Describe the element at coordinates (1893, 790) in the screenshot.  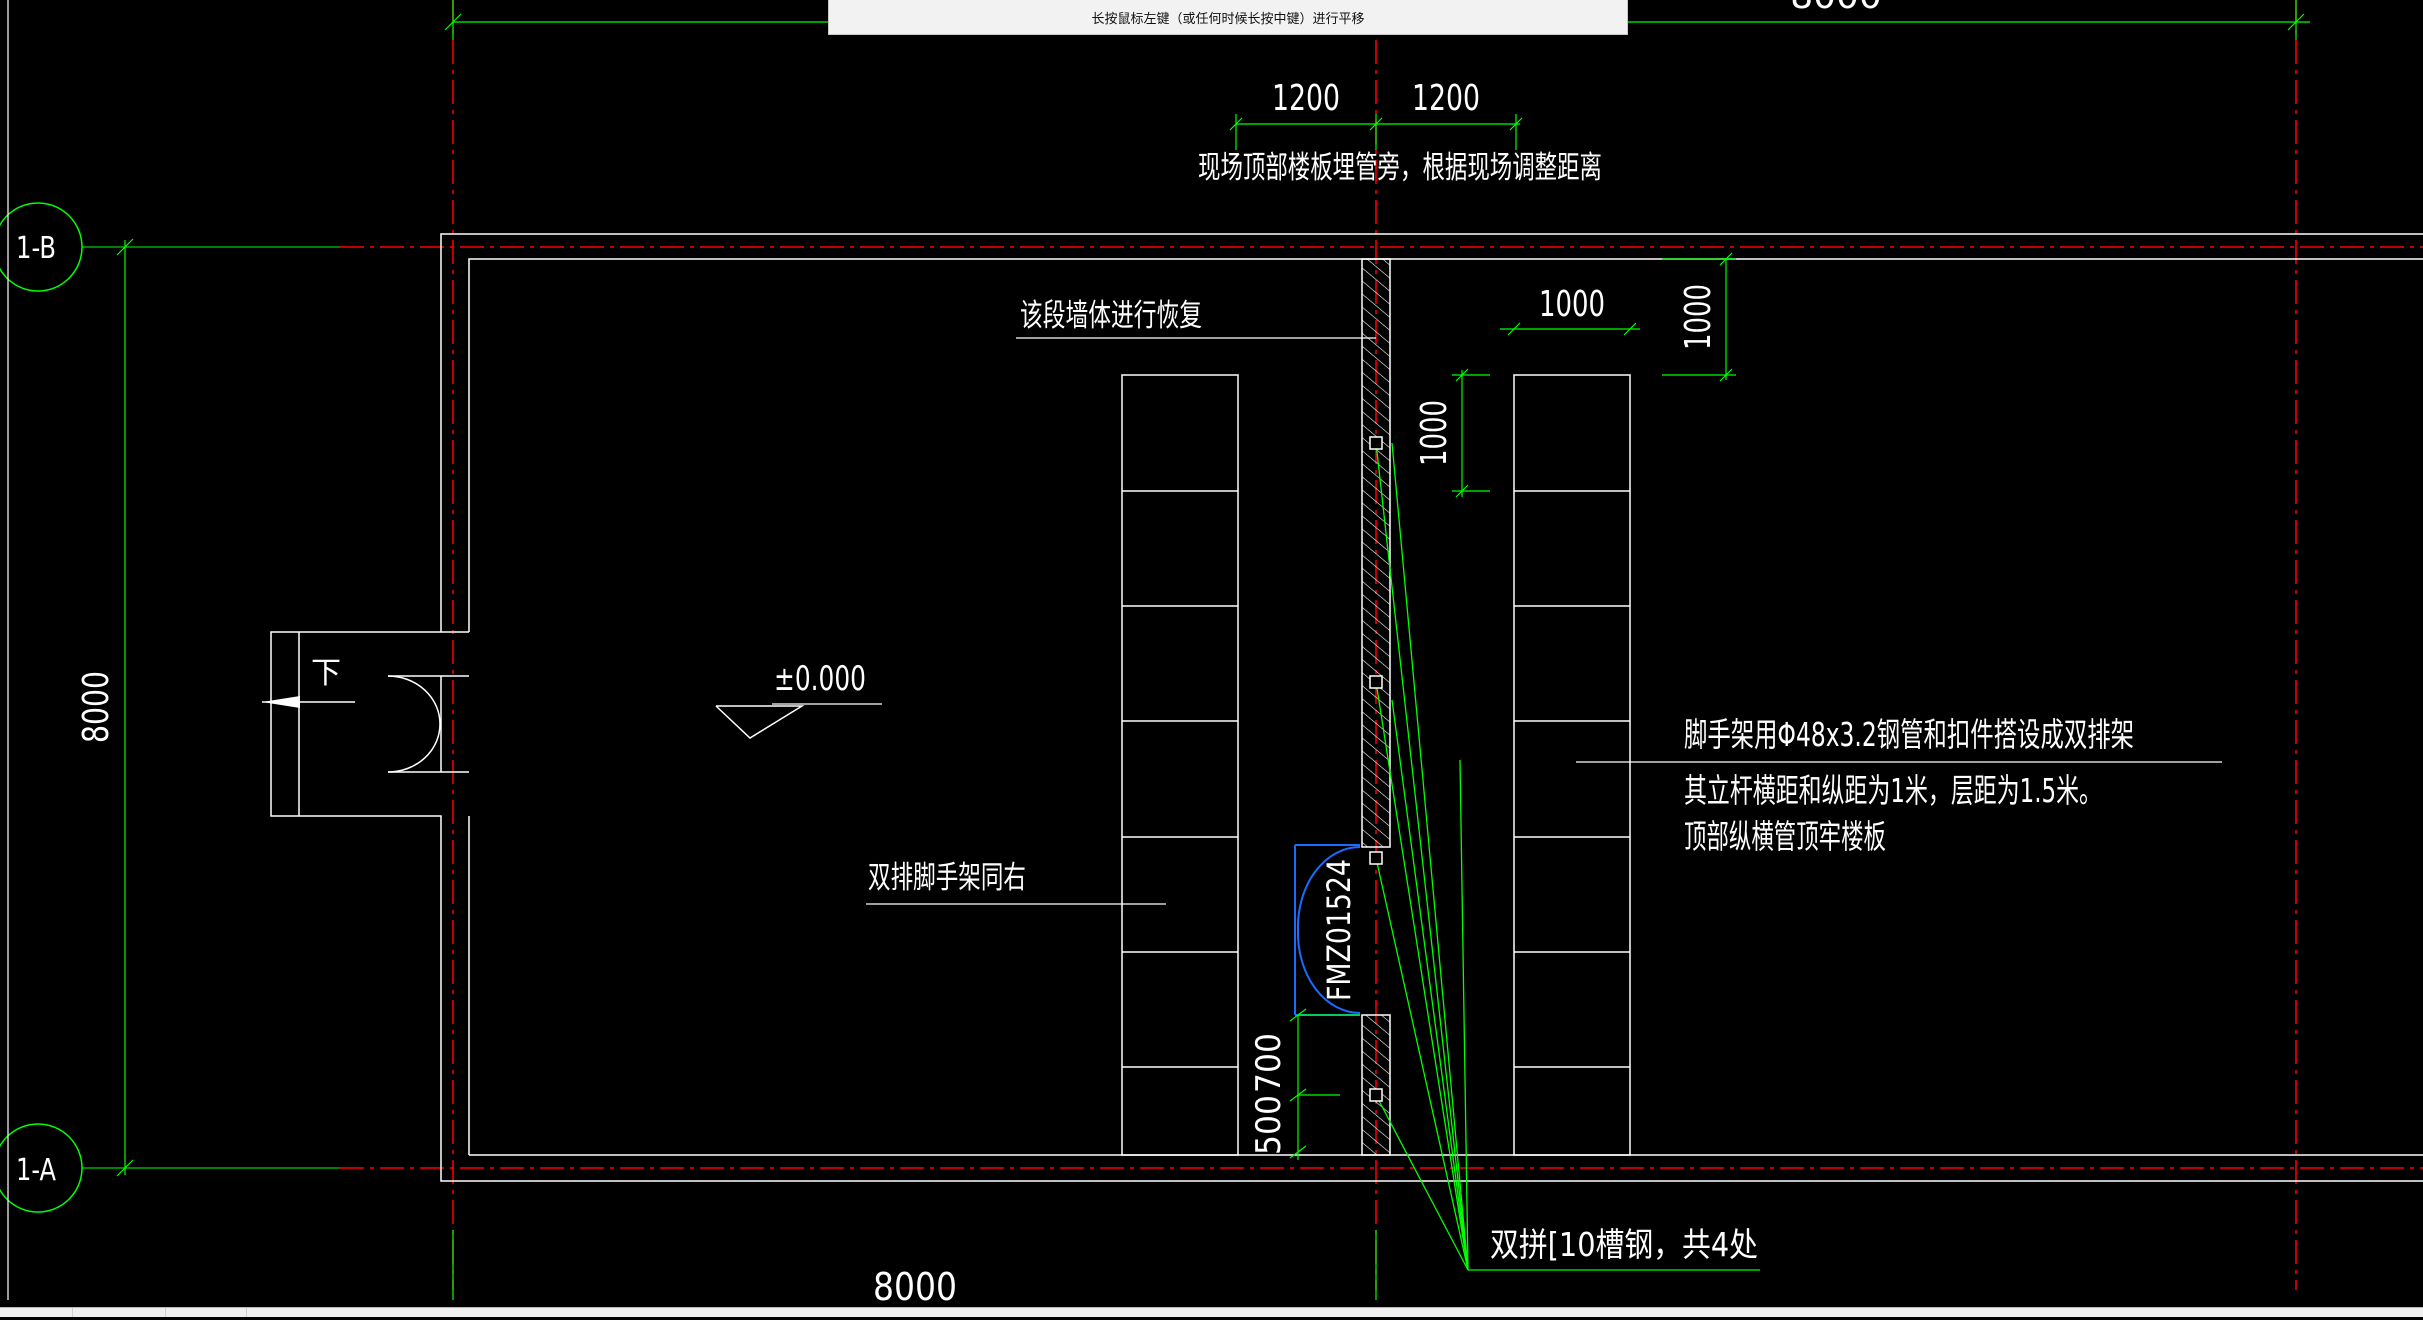
I see `scaffold-spec-line2: 其立杆横距和纵距为1米，层距为1.5米。` at that location.